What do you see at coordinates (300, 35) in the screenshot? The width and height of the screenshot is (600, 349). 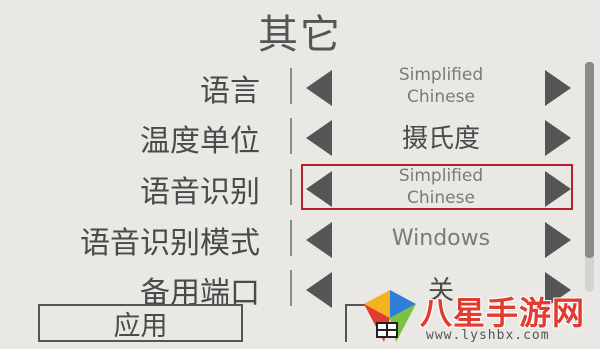 I see `page-title: 其它` at bounding box center [300, 35].